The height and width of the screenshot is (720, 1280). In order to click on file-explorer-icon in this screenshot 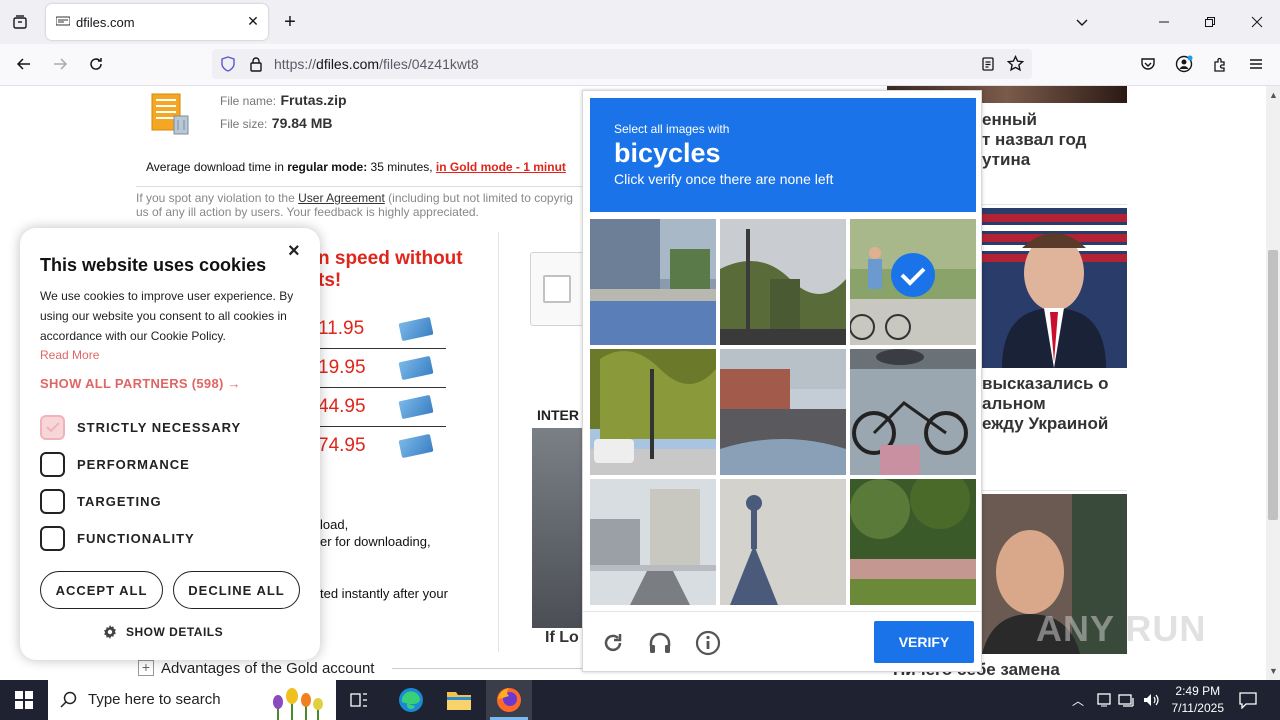, I will do `click(459, 700)`.